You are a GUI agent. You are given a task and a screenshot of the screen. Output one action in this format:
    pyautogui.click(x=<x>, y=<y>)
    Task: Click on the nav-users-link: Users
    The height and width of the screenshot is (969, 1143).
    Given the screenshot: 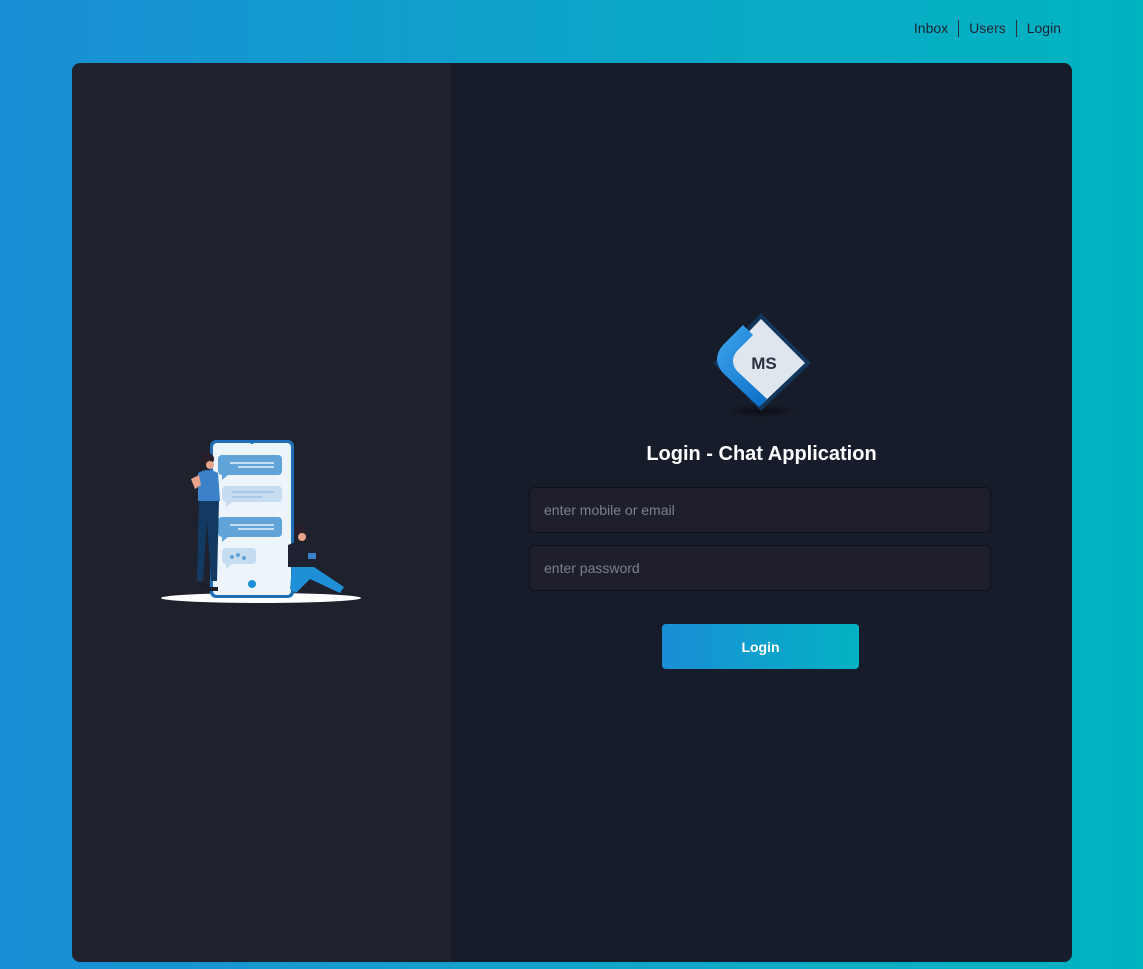 What is the action you would take?
    pyautogui.click(x=987, y=28)
    